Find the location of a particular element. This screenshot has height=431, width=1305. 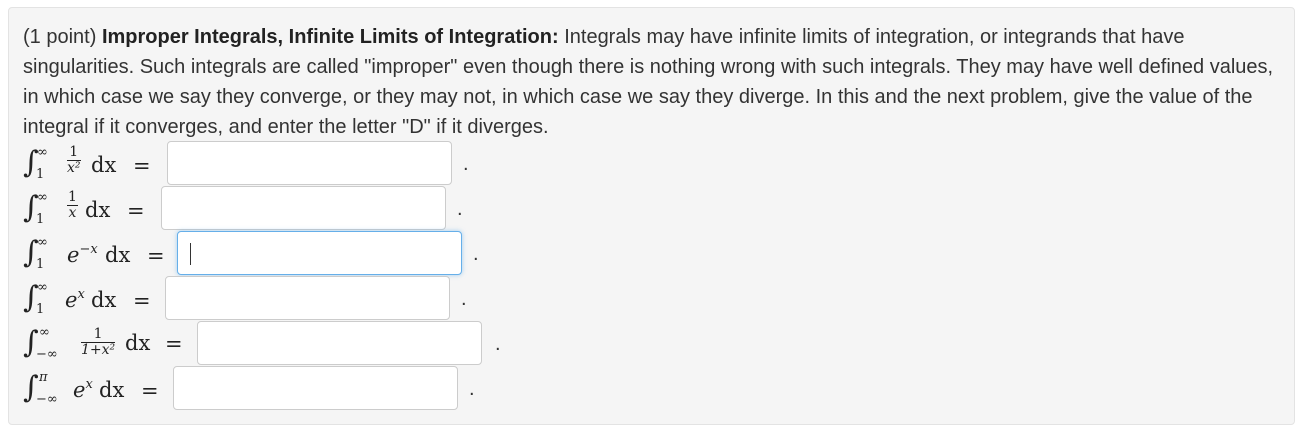

upper-limit: π is located at coordinates (43, 377).